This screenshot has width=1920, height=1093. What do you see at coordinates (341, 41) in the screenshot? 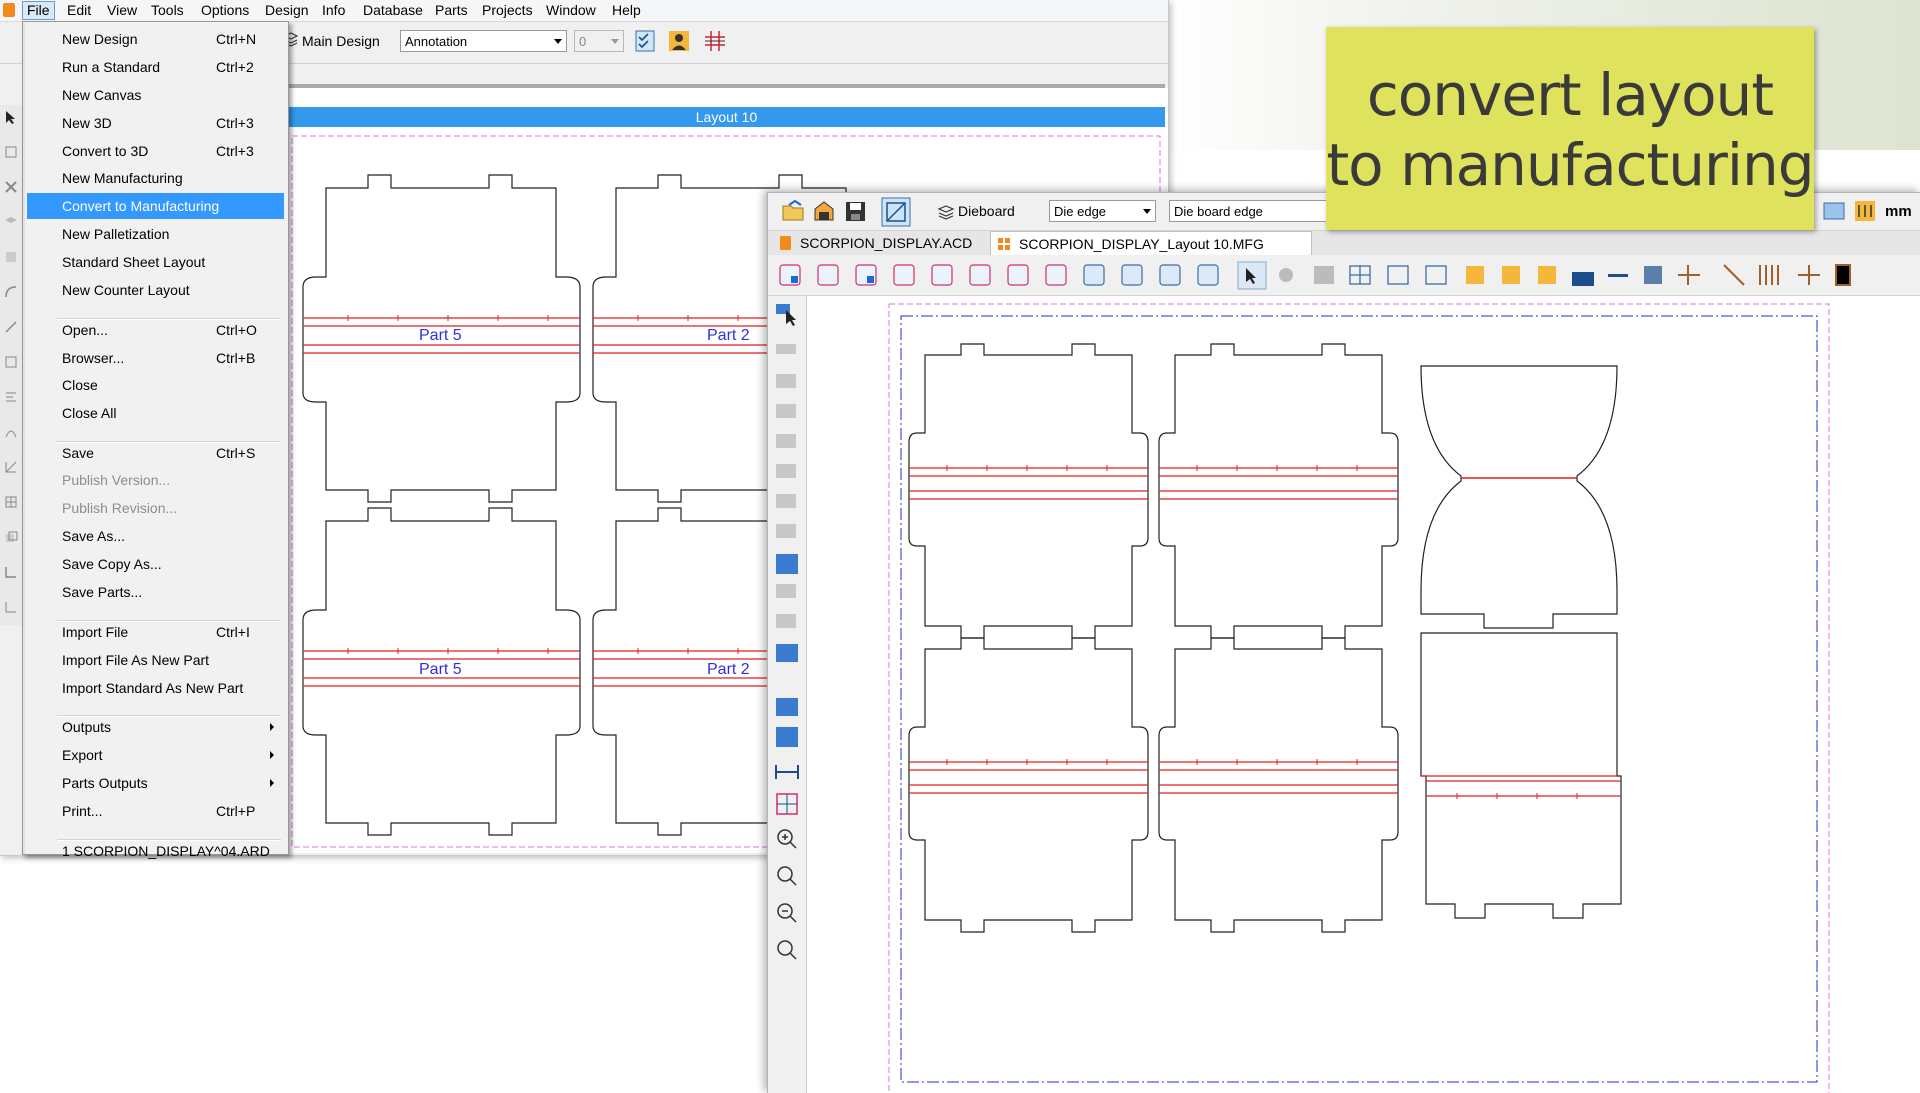
I see `main-design-button: Main Design` at bounding box center [341, 41].